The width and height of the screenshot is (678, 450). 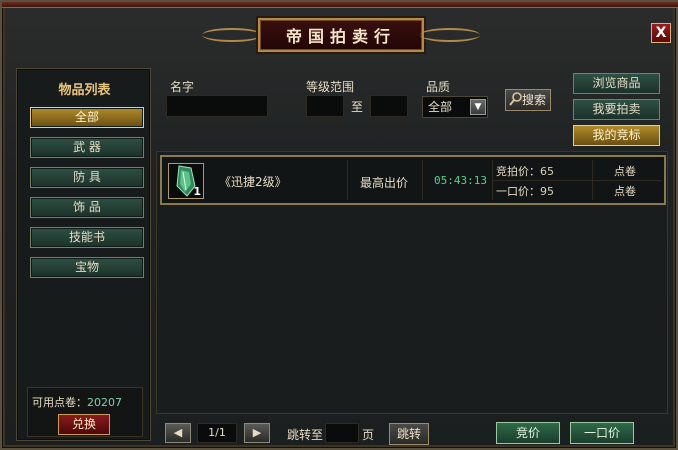 I want to click on points-display: 可用点卷：20207, so click(x=77, y=402).